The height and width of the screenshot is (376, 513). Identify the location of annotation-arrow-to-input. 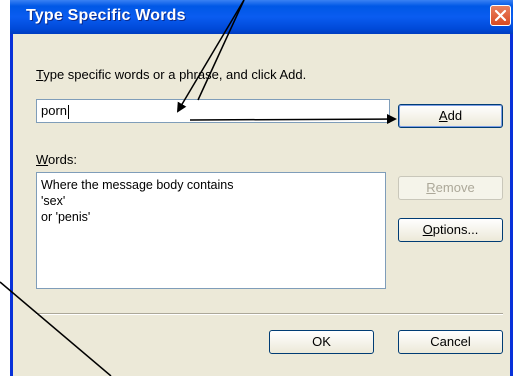
(210, 56).